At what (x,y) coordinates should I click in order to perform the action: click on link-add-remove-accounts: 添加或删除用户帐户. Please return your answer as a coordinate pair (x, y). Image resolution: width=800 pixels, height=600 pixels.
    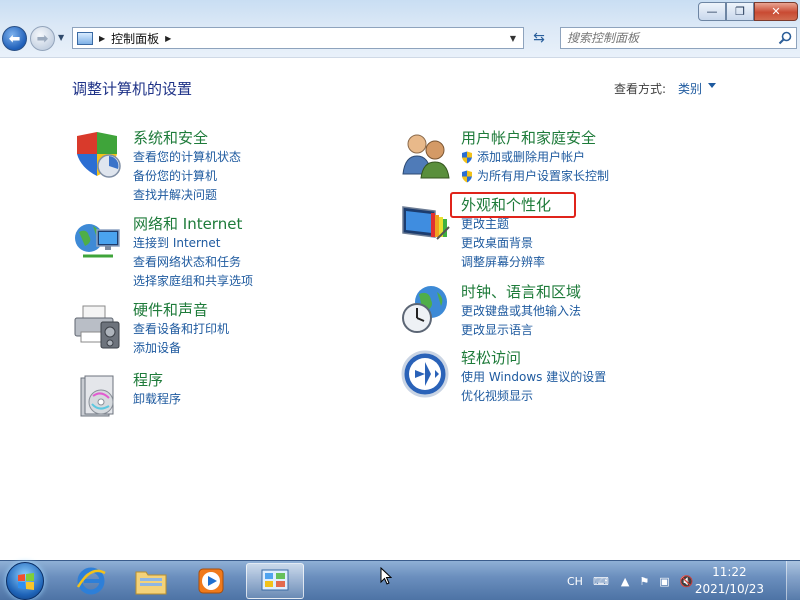
    Looking at the image, I should click on (535, 157).